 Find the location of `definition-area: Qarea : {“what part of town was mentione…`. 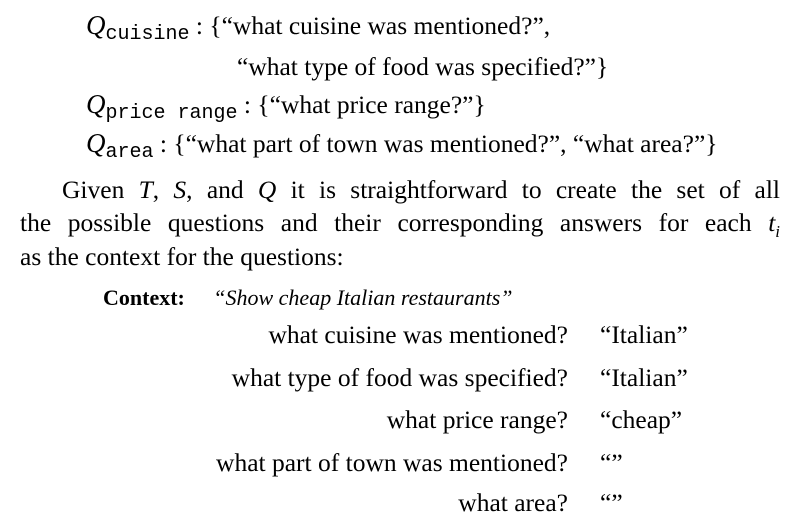

definition-area: Qarea : {“what part of town was mentione… is located at coordinates (402, 145).